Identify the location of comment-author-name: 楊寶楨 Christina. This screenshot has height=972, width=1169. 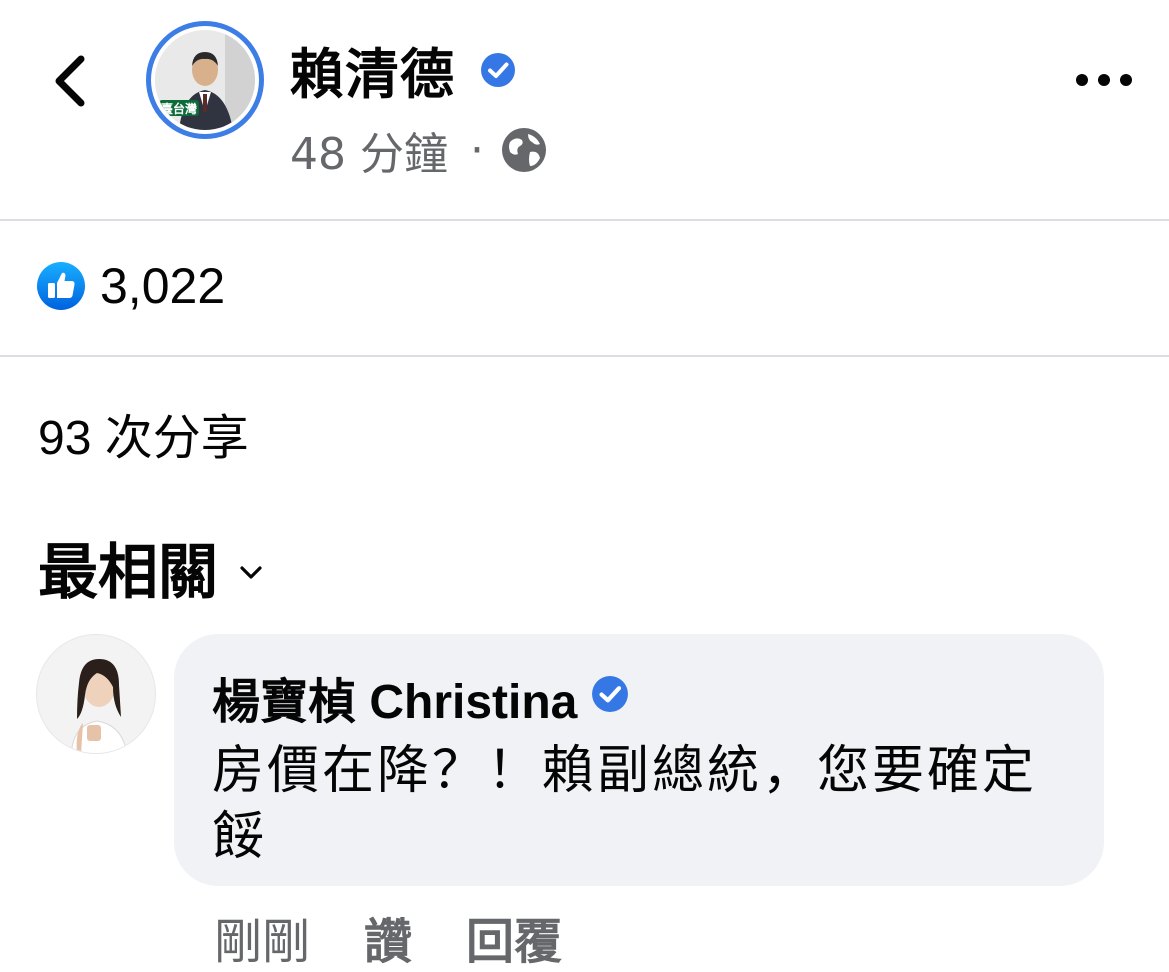
(394, 697).